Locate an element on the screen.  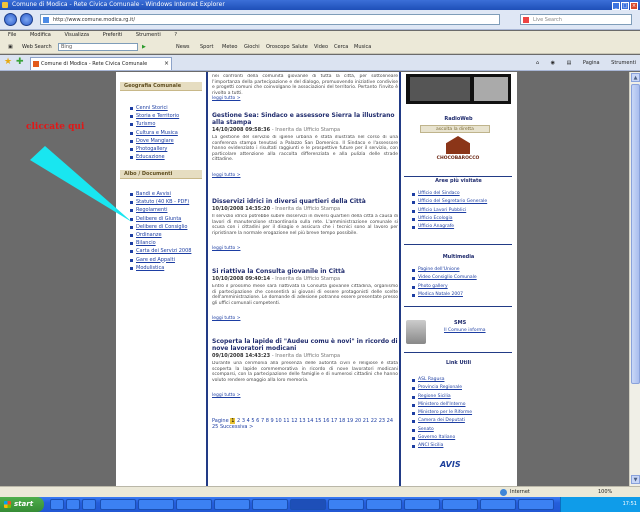
zoom-level: 100% is located at coordinates (605, 492).